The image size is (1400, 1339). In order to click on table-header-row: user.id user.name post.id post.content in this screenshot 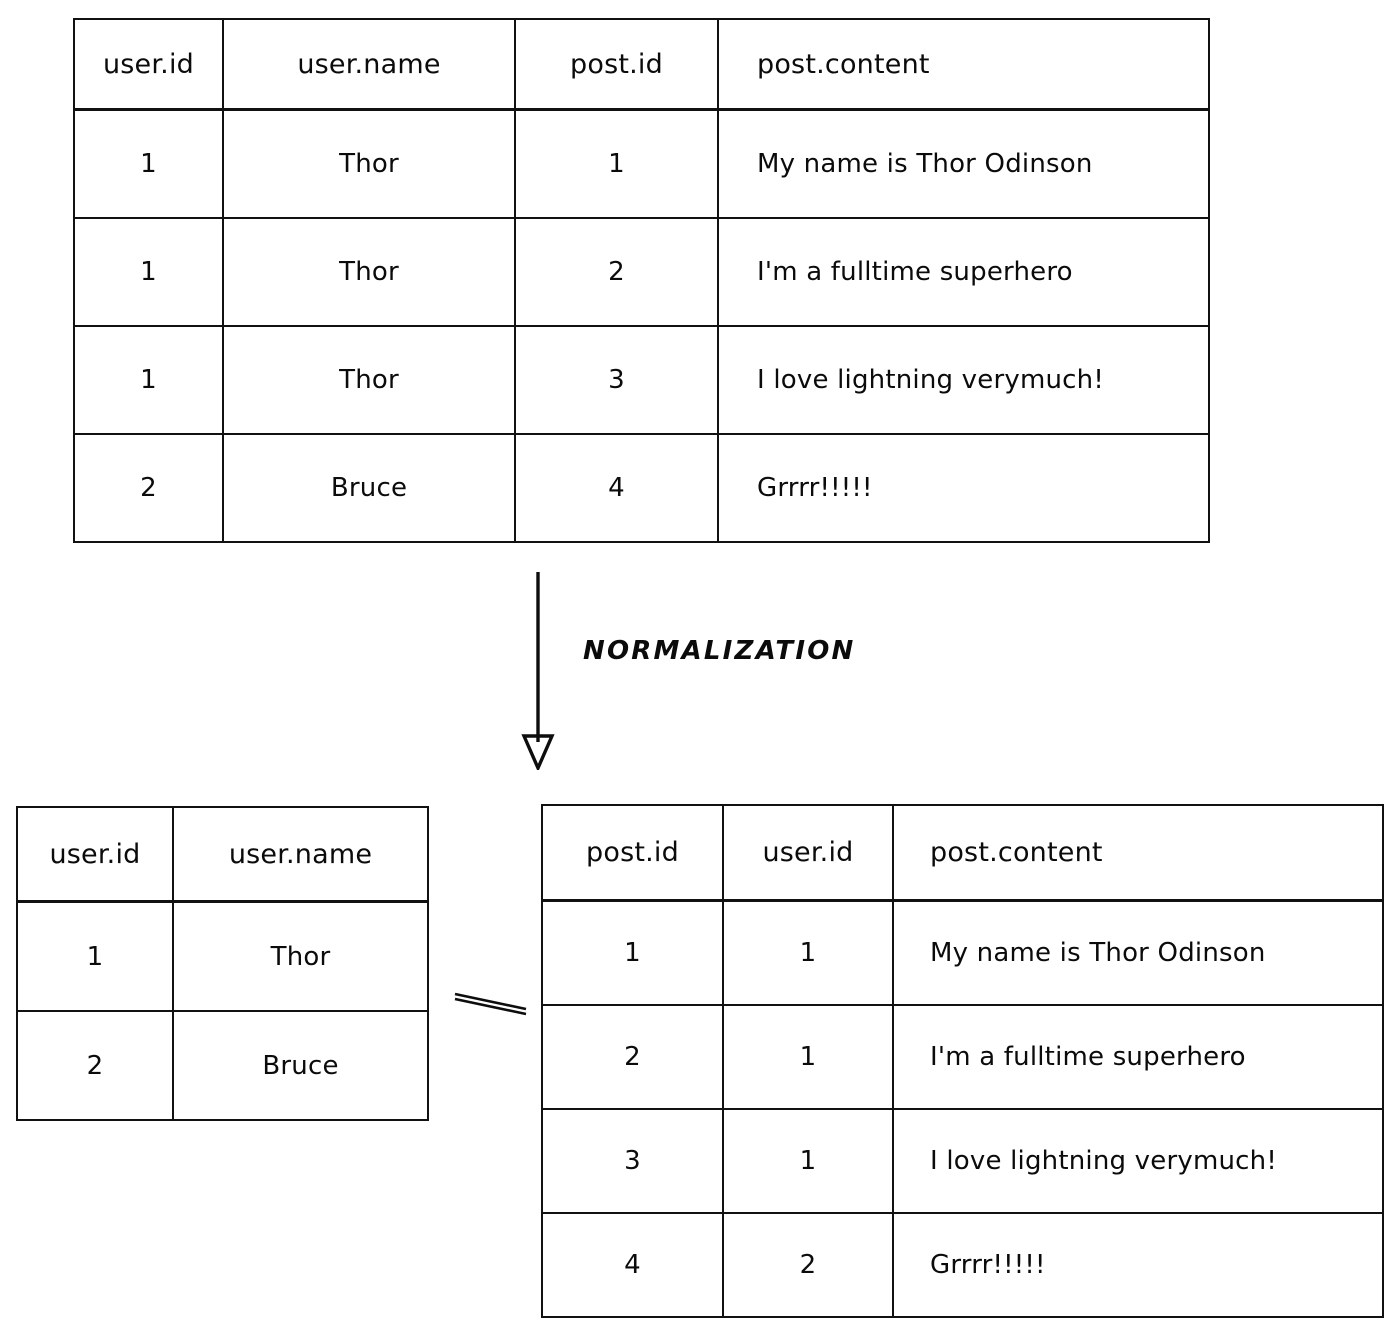, I will do `click(641, 64)`.